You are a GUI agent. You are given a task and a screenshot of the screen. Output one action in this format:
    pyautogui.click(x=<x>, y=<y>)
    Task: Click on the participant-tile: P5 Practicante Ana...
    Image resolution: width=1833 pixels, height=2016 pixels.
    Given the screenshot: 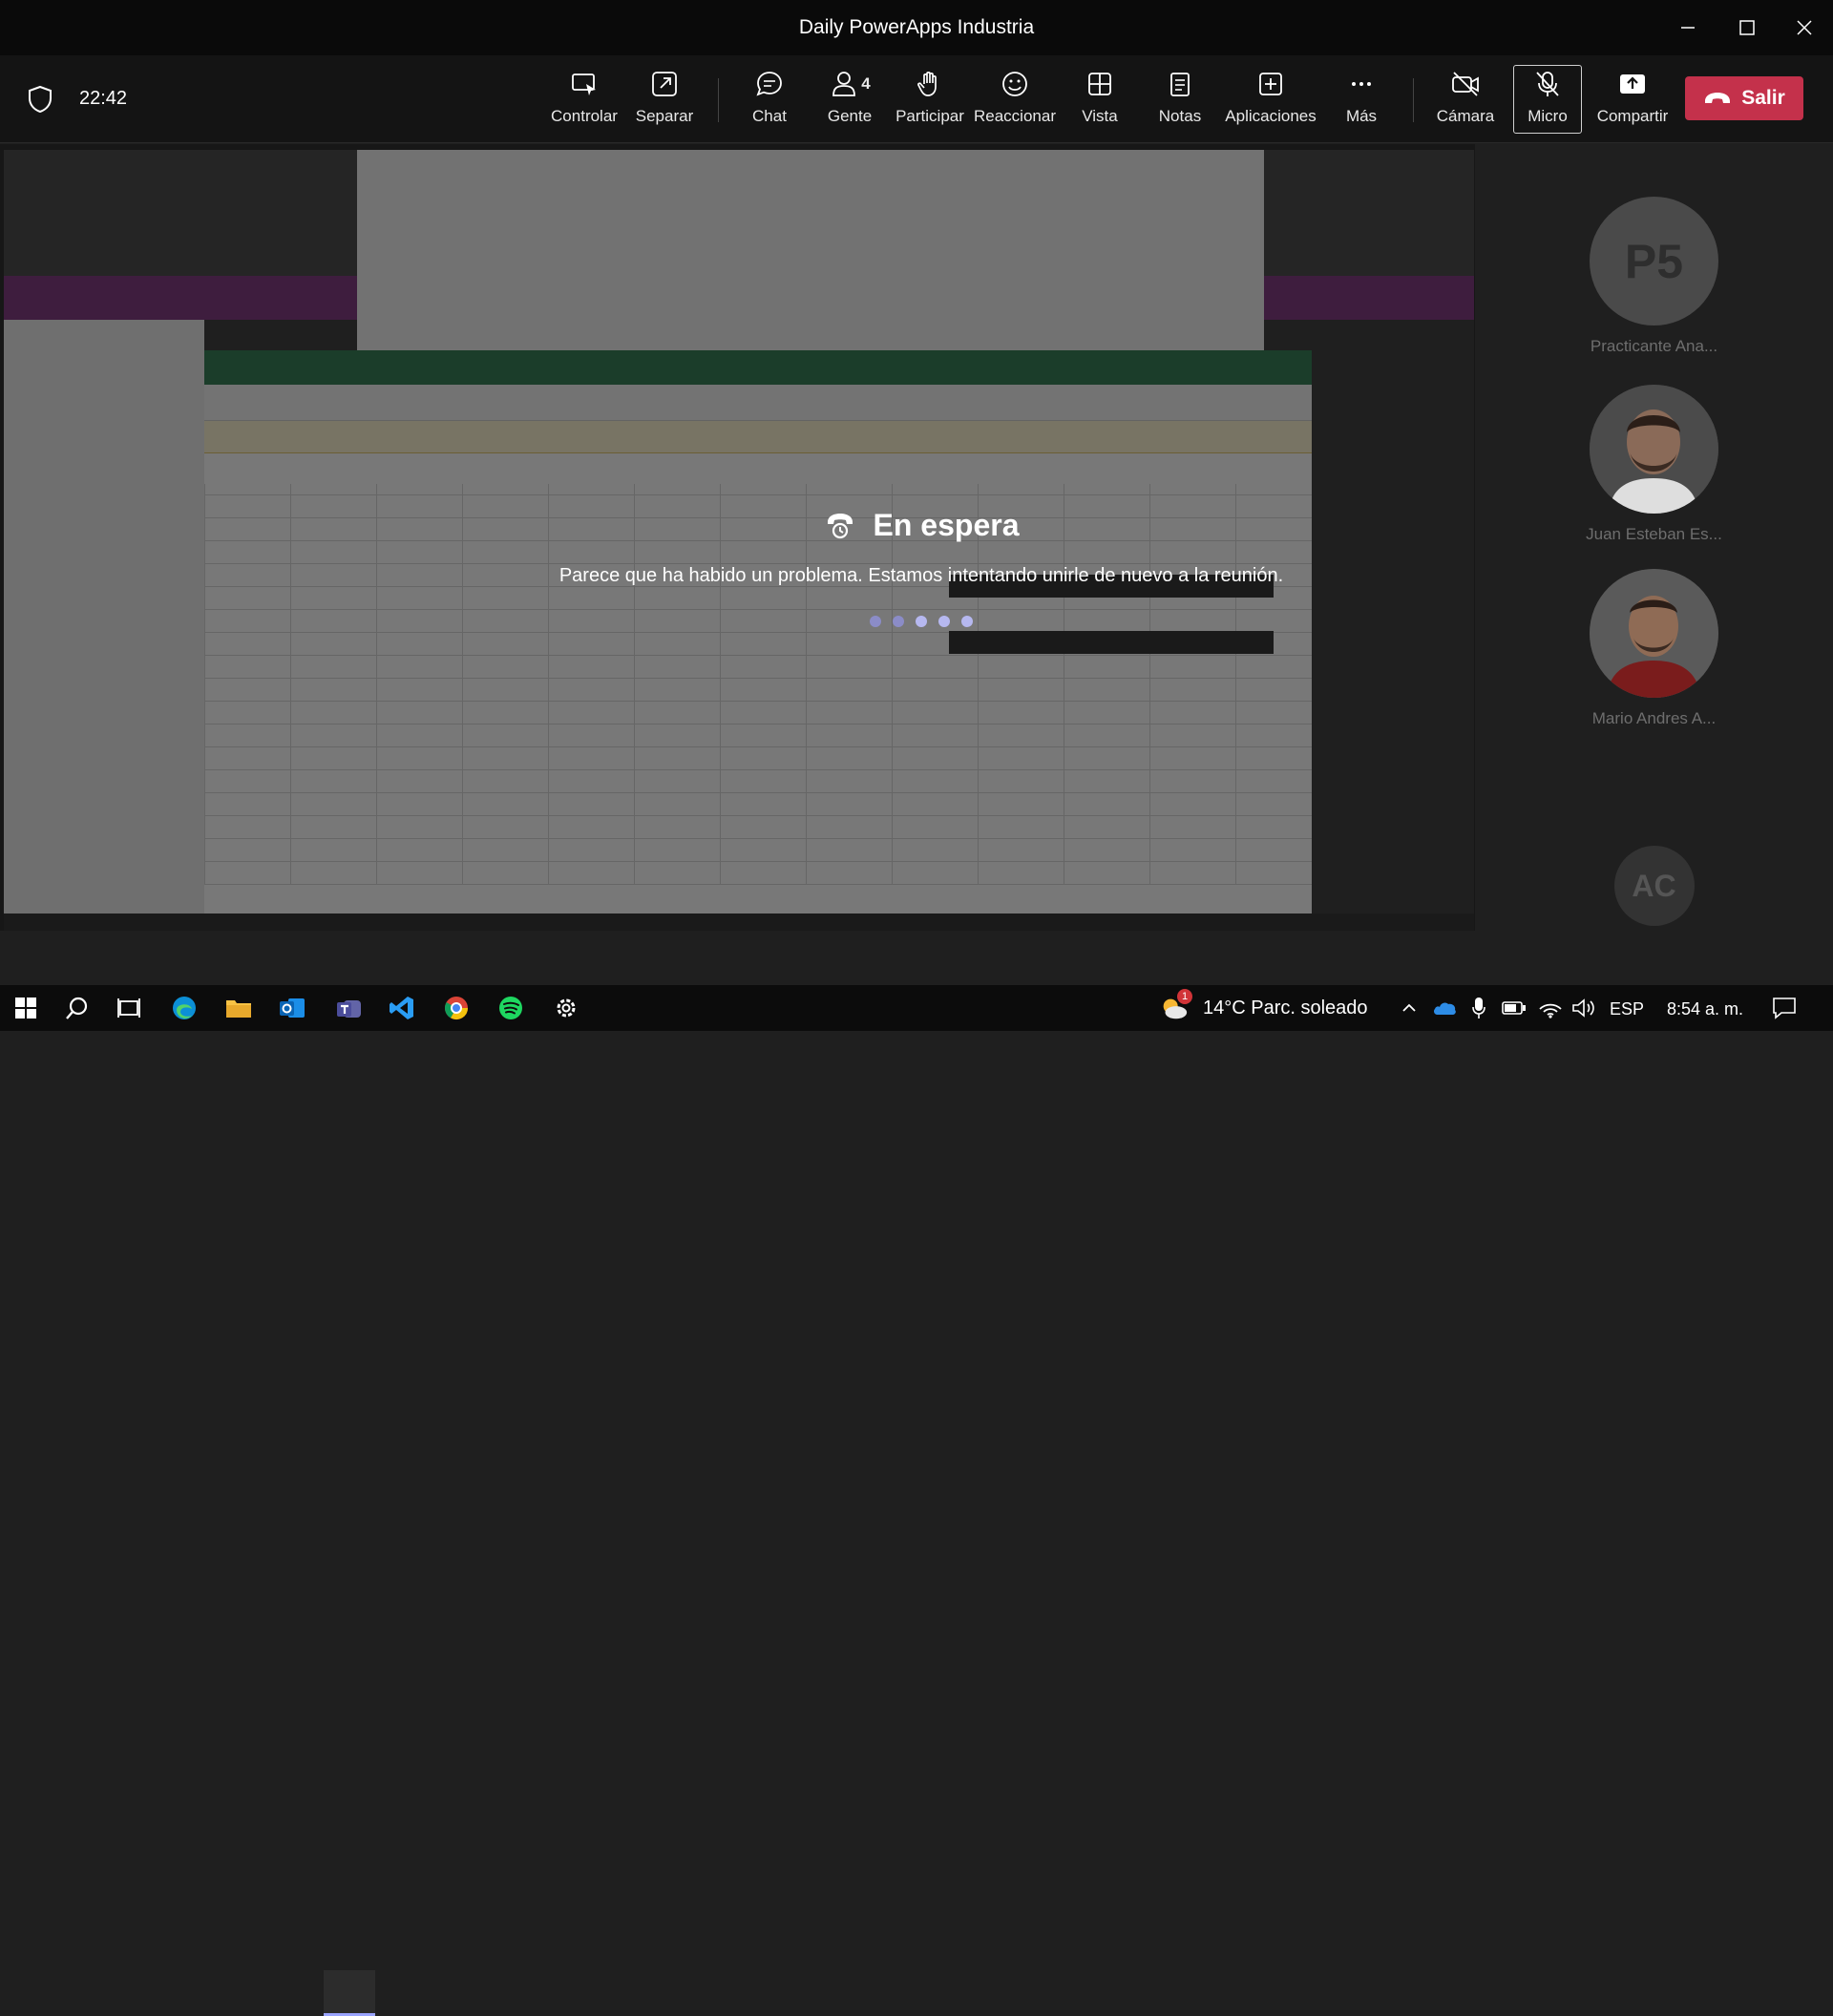 What is the action you would take?
    pyautogui.click(x=1654, y=277)
    